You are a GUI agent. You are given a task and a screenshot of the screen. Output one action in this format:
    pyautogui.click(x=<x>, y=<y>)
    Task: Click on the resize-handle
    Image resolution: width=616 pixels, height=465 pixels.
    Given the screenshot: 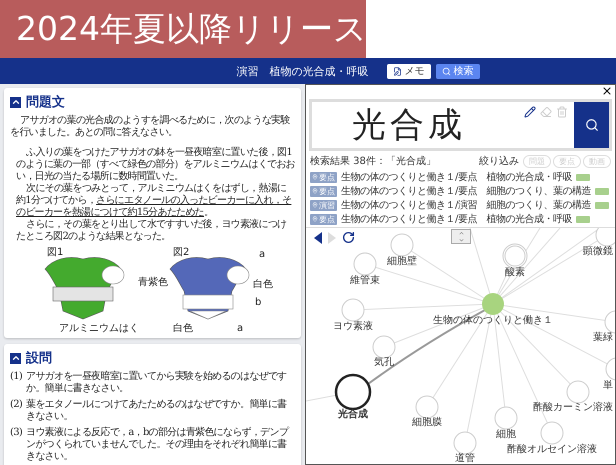 What is the action you would take?
    pyautogui.click(x=461, y=236)
    